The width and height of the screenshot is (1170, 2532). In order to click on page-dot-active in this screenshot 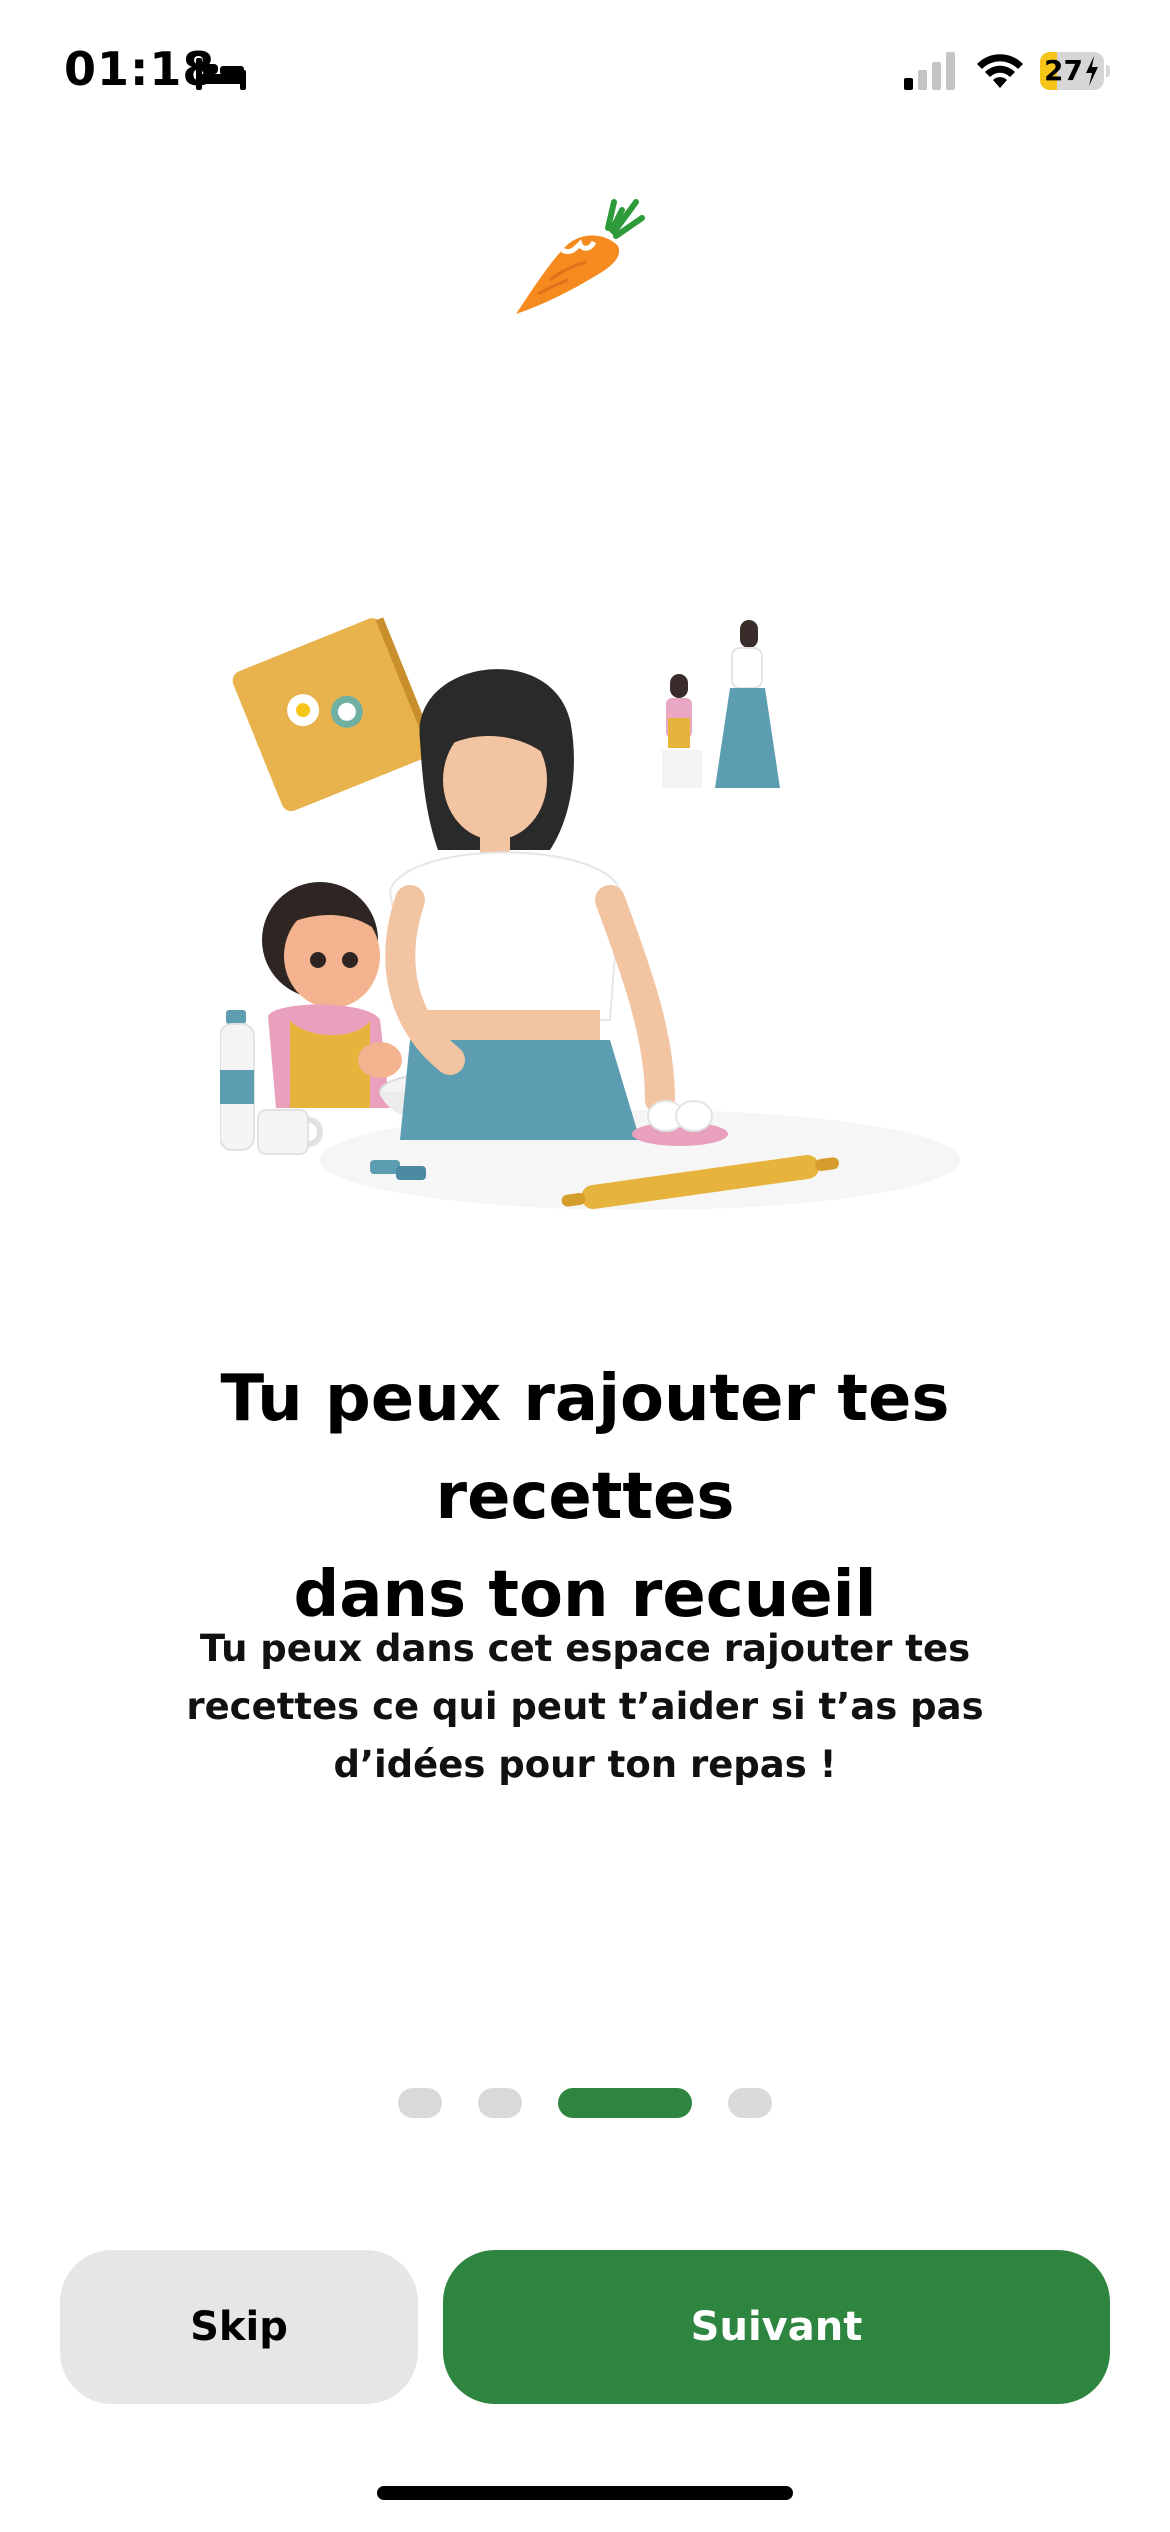, I will do `click(625, 2103)`.